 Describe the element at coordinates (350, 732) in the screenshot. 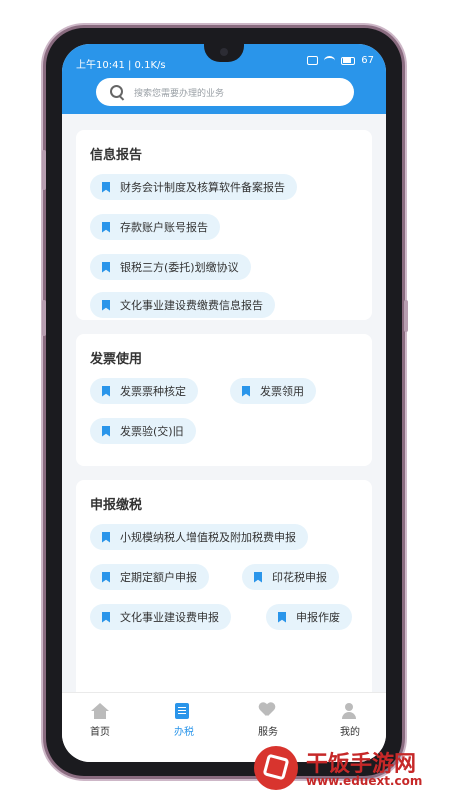

I see `tab-label: 我的` at that location.